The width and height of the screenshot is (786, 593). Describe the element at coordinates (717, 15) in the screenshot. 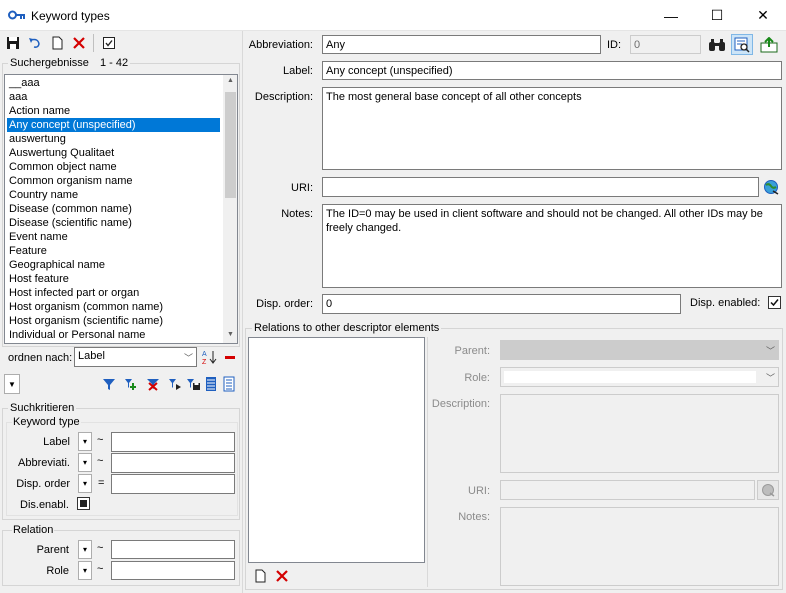

I see `maximize-button: ☐` at that location.